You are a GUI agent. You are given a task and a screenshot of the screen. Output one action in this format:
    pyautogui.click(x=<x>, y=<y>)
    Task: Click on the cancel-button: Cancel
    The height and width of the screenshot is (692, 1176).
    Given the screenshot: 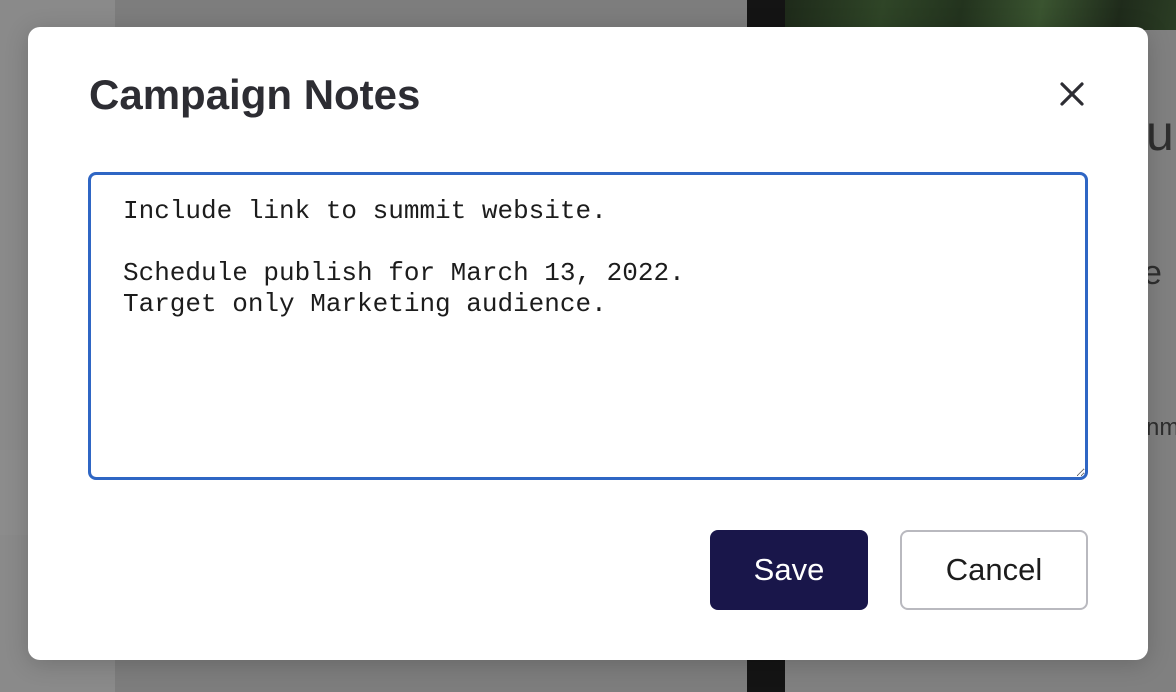 What is the action you would take?
    pyautogui.click(x=994, y=570)
    